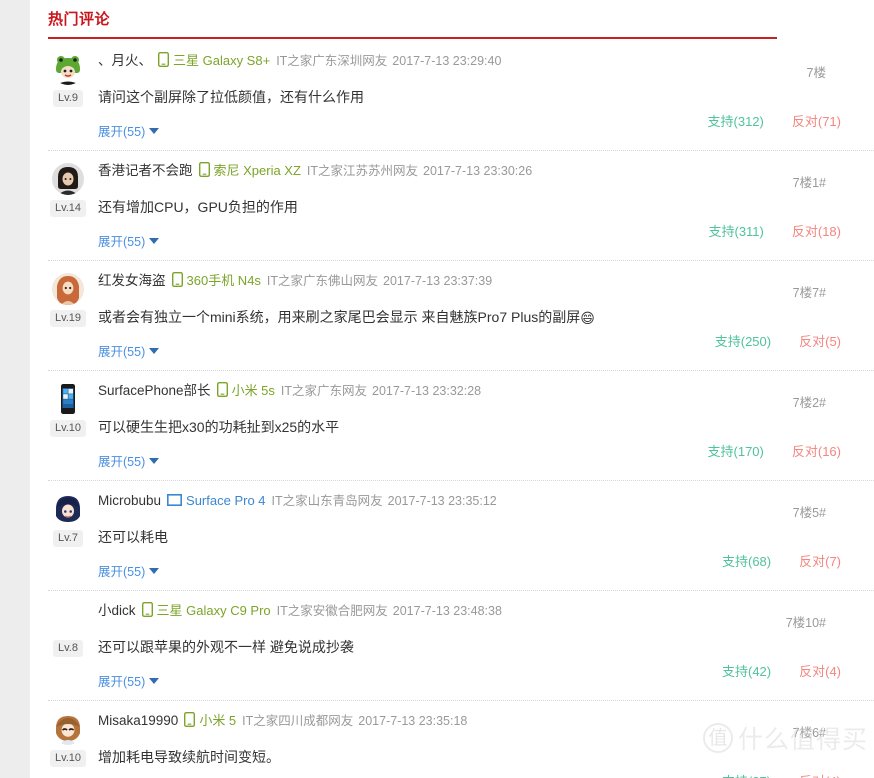 The height and width of the screenshot is (778, 874). I want to click on user-location: IT之家广东网友, so click(324, 391).